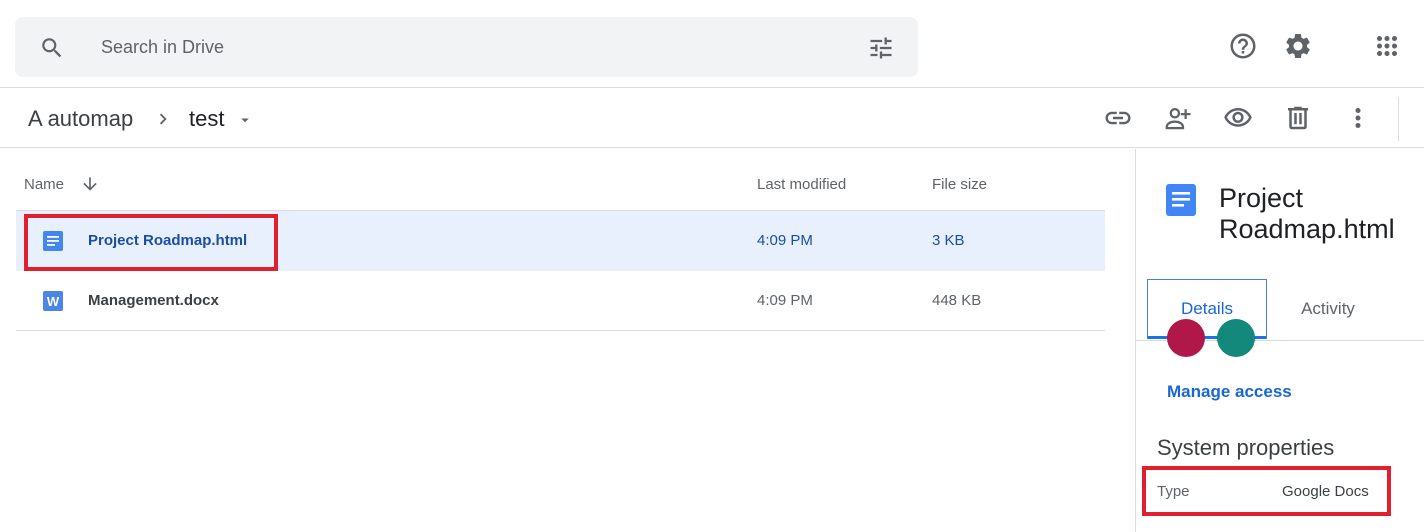  I want to click on link-icon, so click(1118, 118).